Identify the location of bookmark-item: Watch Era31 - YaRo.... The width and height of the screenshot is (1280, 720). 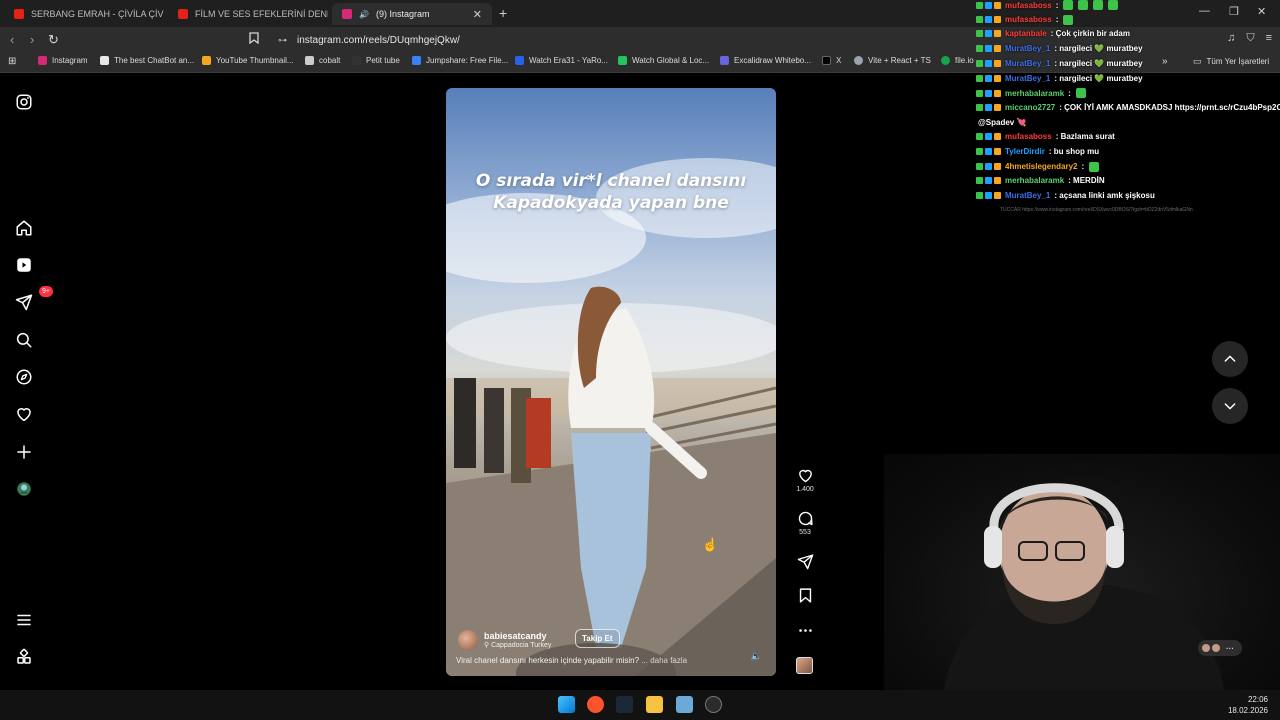
(561, 60).